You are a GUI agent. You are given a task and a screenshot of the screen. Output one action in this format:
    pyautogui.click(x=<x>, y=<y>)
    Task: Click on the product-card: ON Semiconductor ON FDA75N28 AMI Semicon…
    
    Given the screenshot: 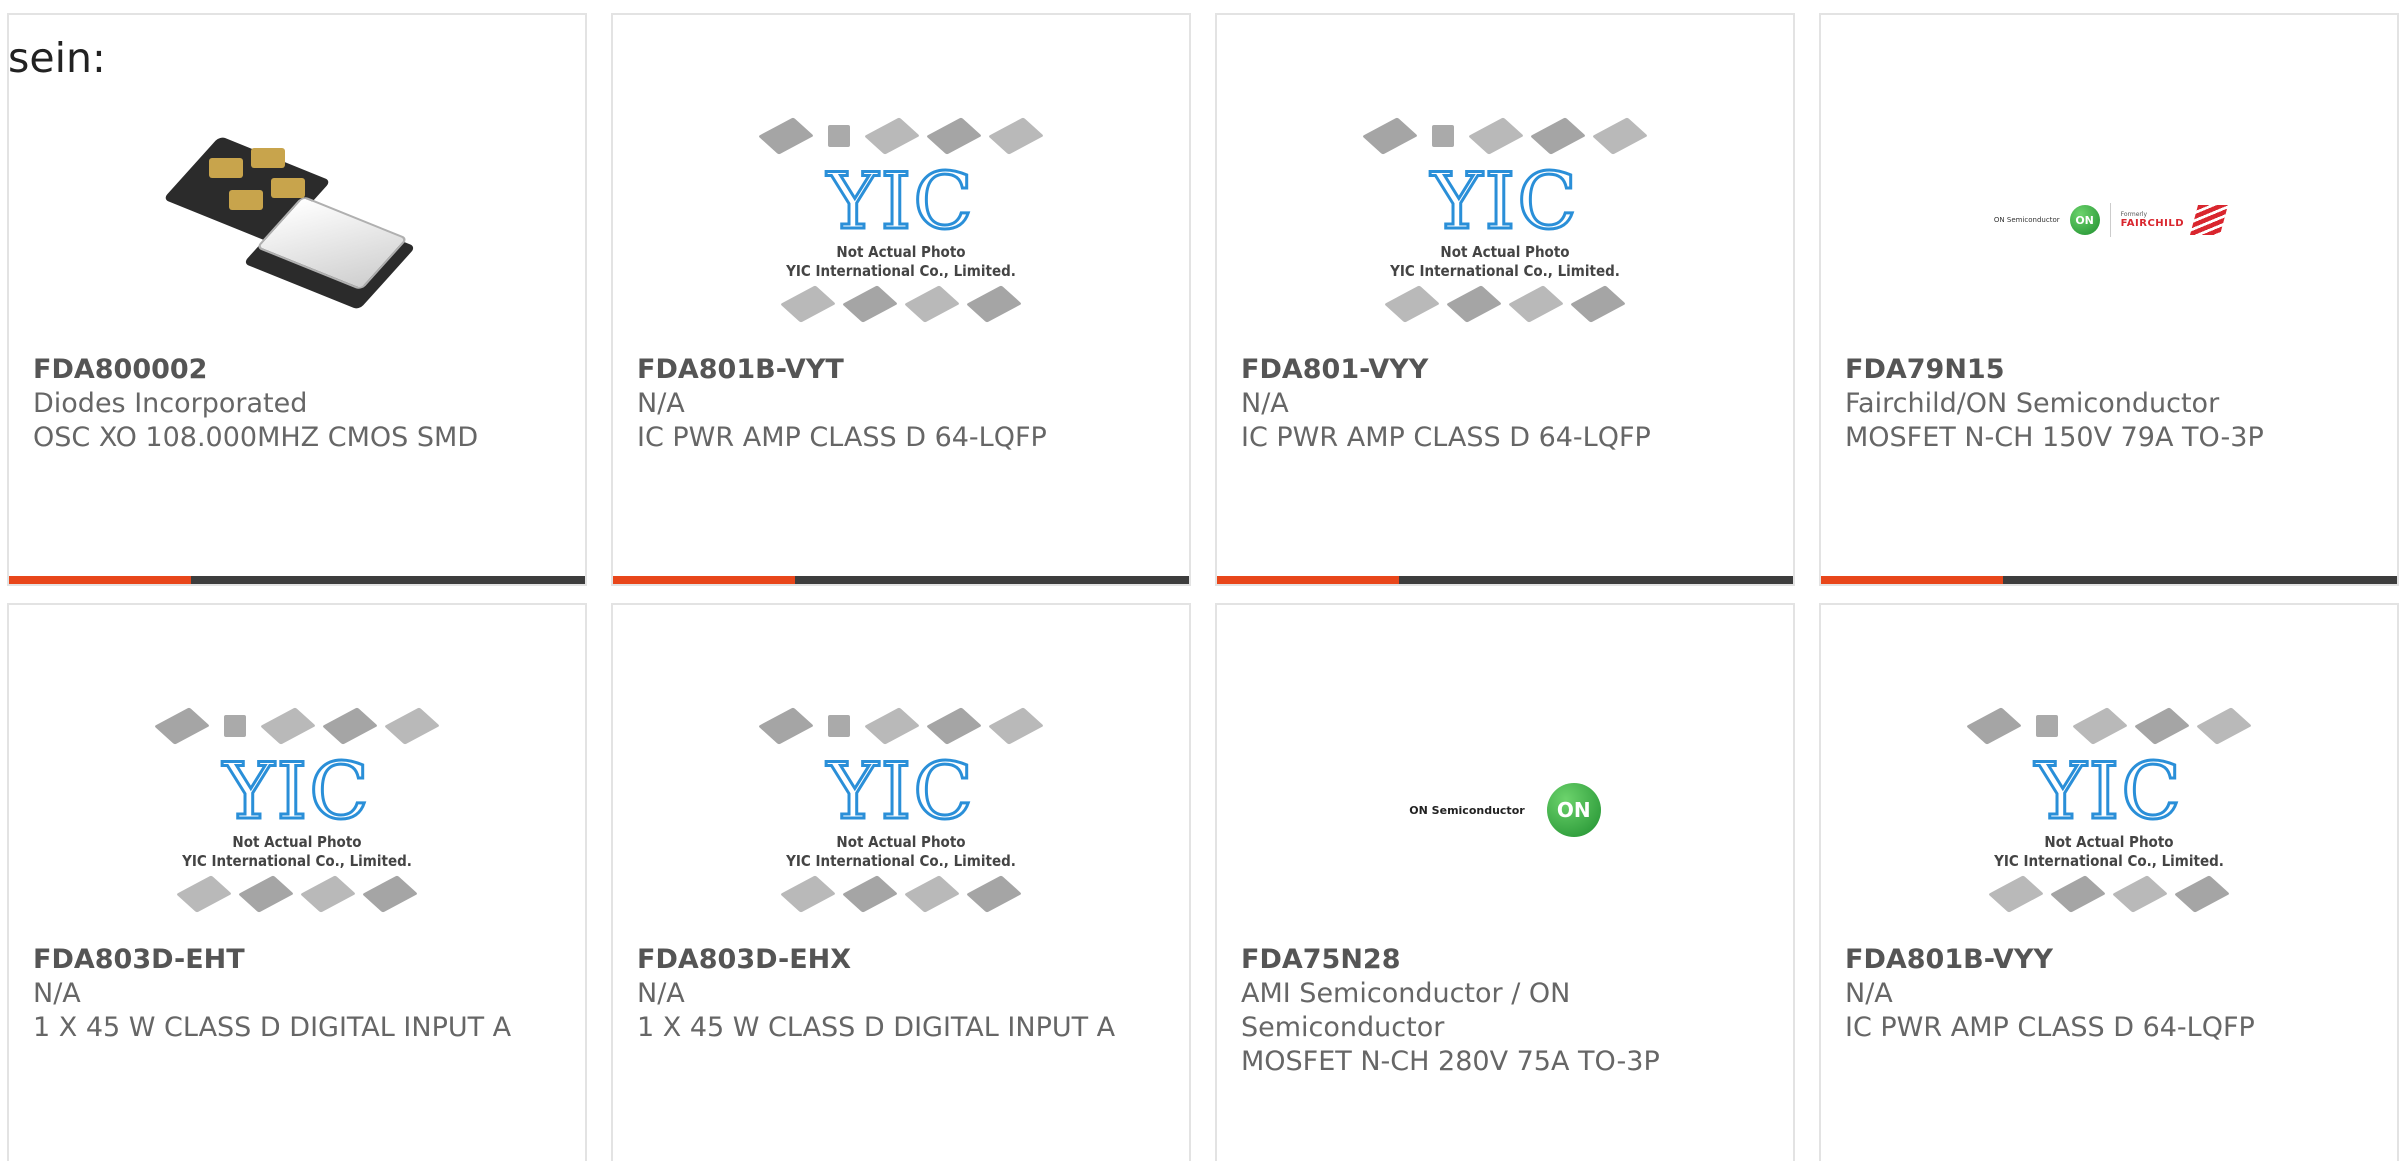 What is the action you would take?
    pyautogui.click(x=1505, y=882)
    